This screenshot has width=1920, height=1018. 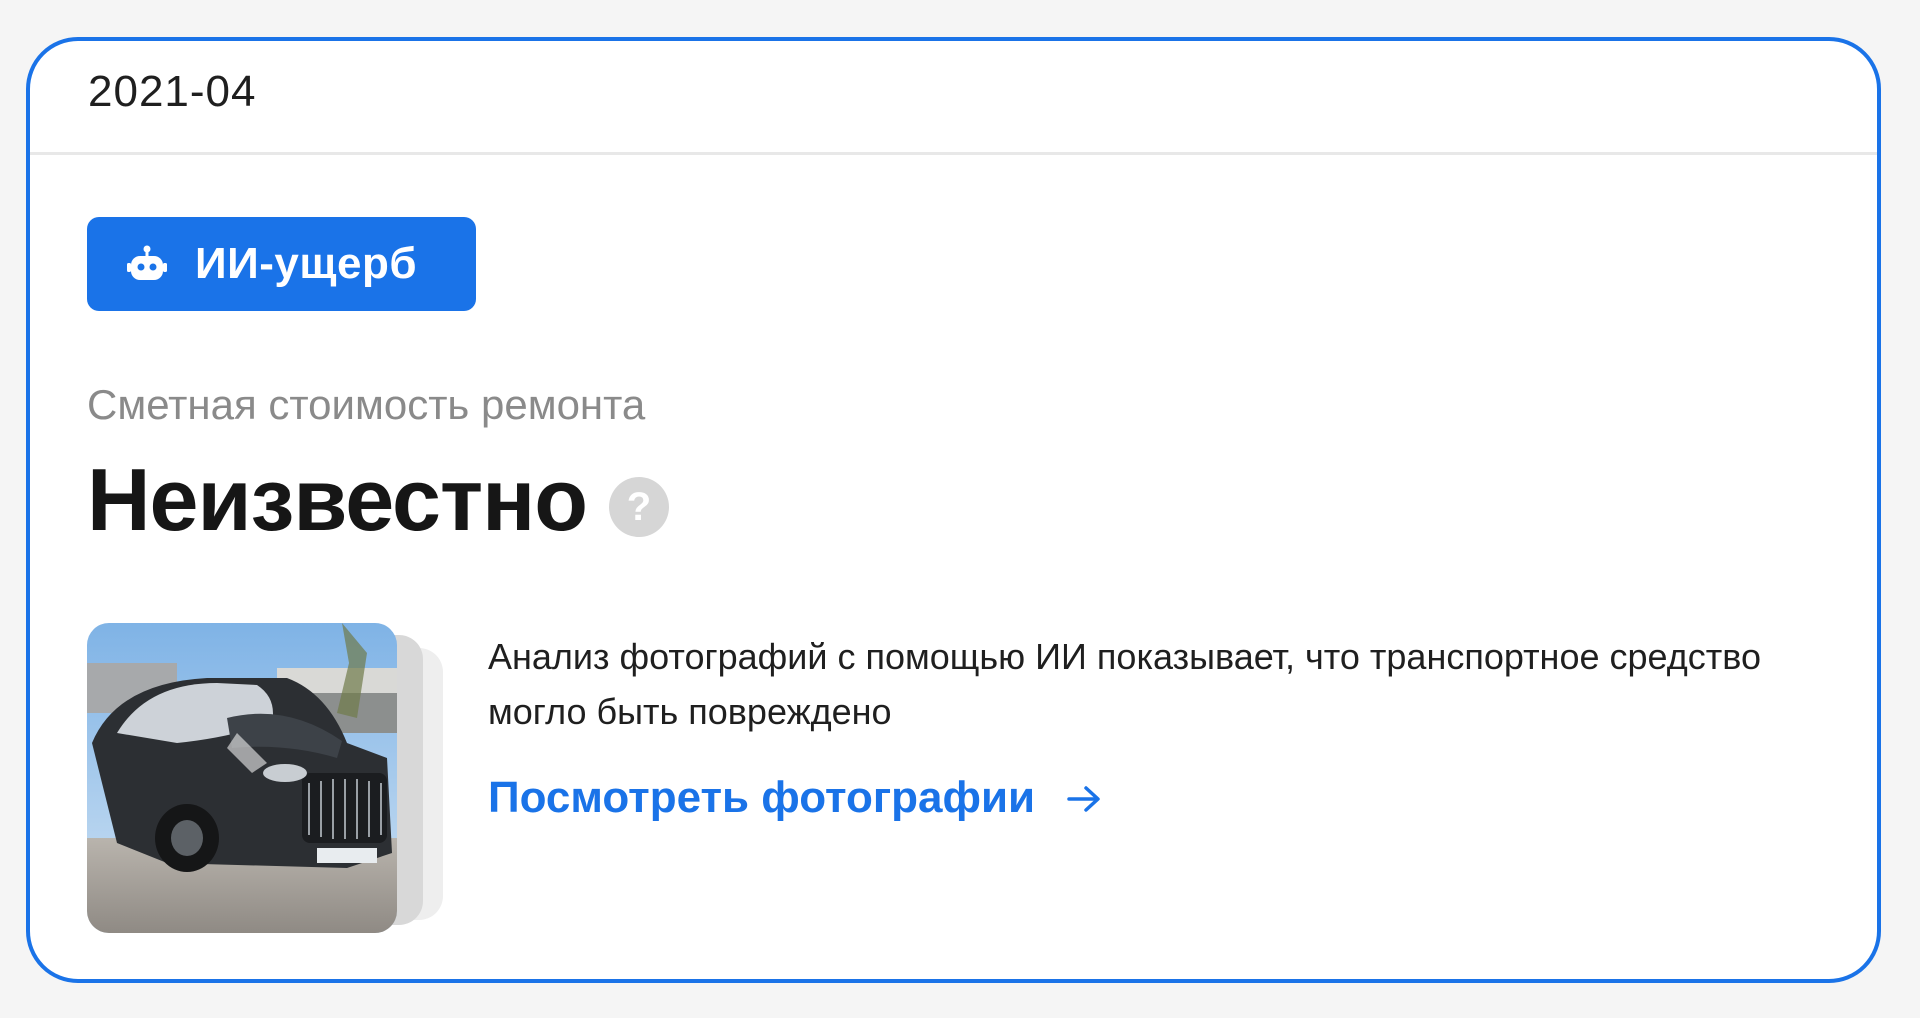 I want to click on robot-icon, so click(x=147, y=264).